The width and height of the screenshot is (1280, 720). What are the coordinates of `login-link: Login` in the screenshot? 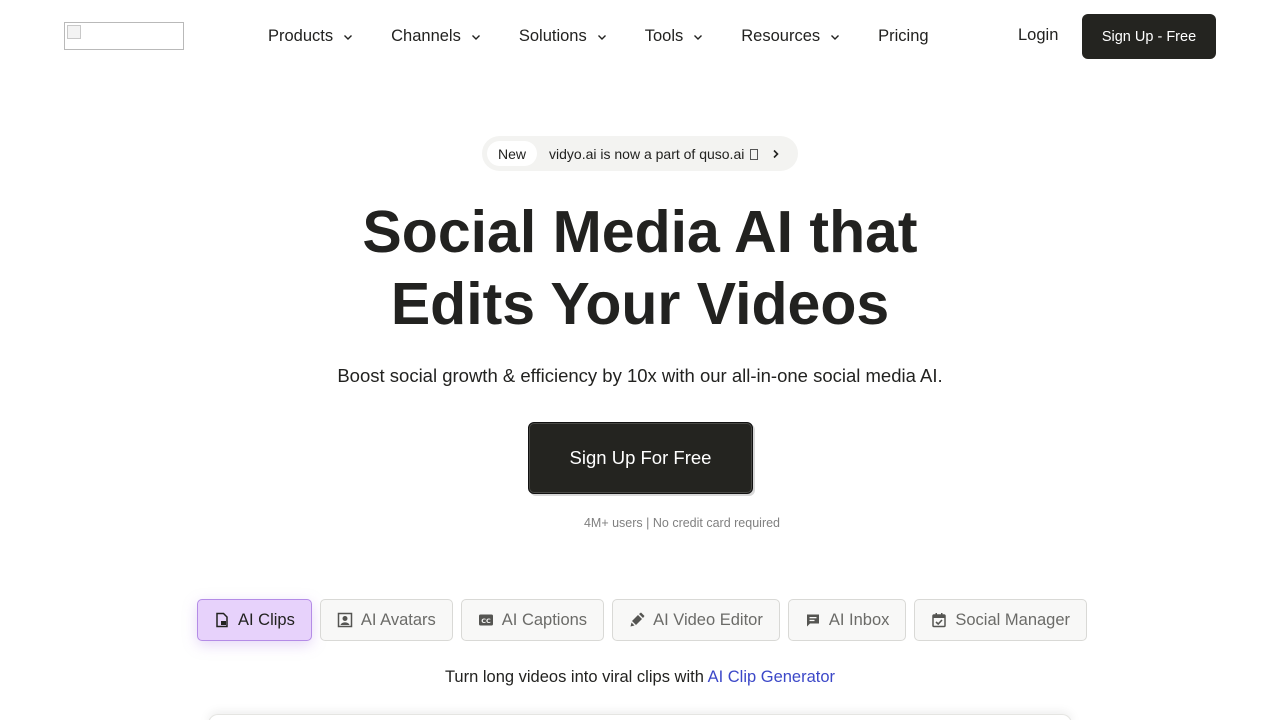 It's located at (1038, 35).